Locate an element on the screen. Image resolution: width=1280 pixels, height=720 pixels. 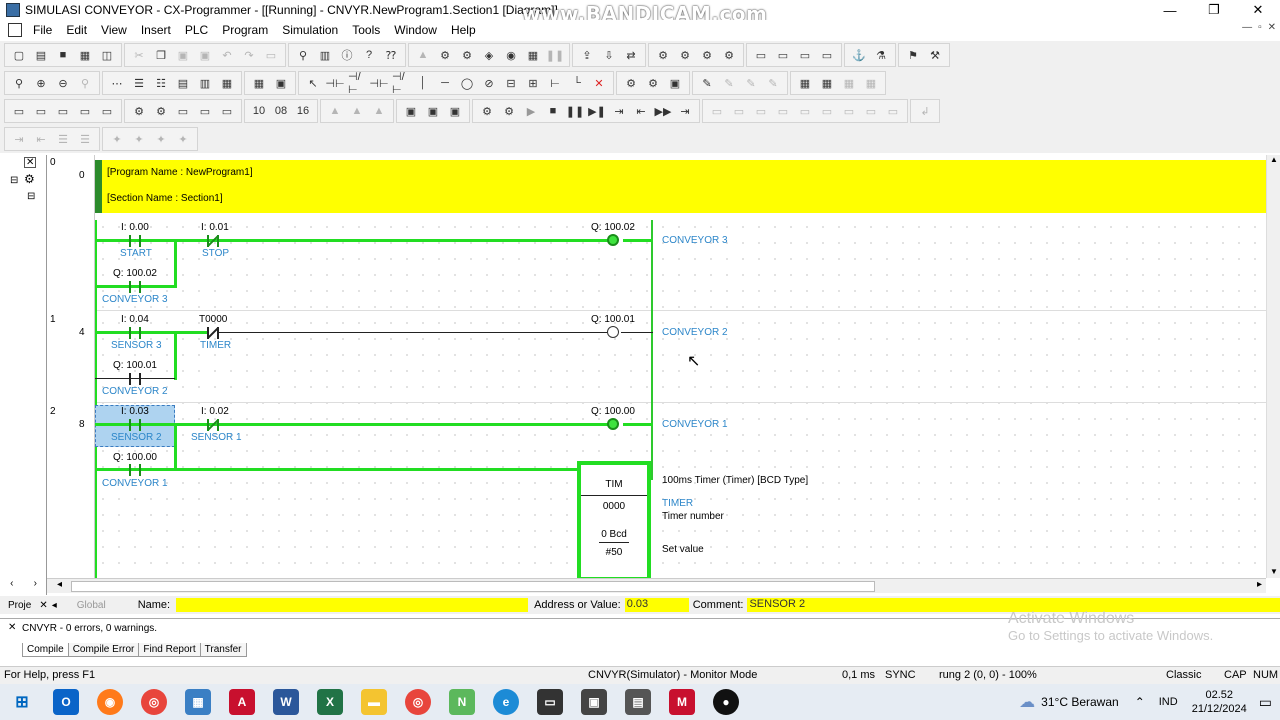
online-icon: ▲ is located at coordinates (423, 55).